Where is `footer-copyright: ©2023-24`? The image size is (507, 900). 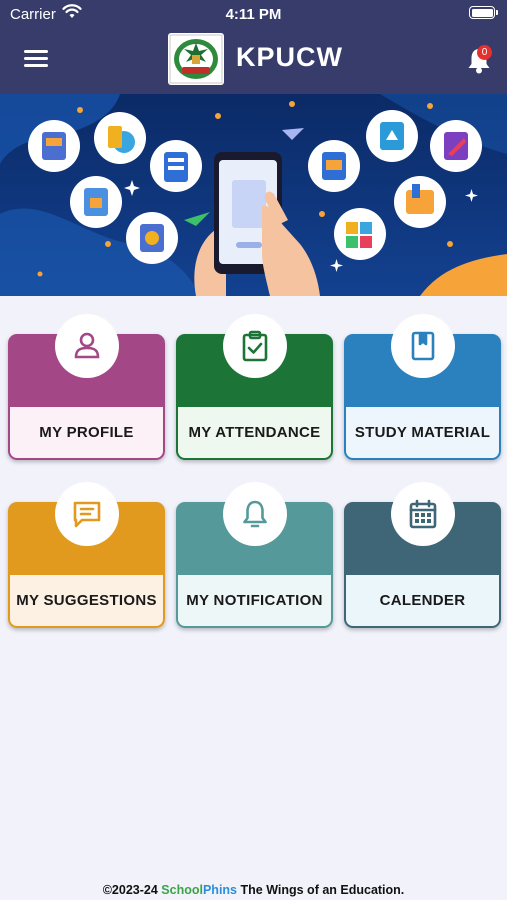 footer-copyright: ©2023-24 is located at coordinates (130, 890).